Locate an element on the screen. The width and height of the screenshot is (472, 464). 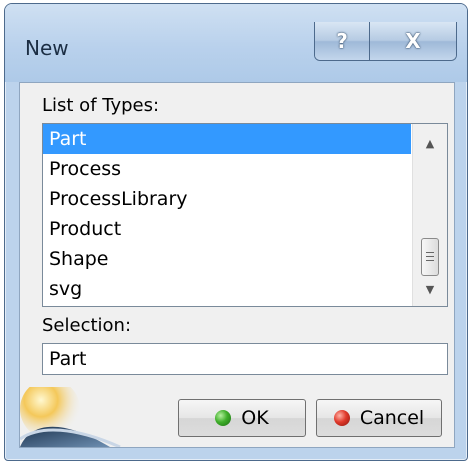
cancel-button: Cancel is located at coordinates (379, 418).